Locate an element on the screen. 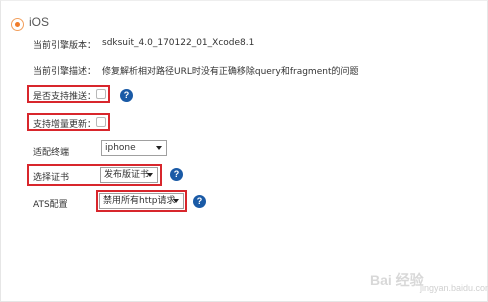 This screenshot has height=302, width=488. incremental-update-checkbox is located at coordinates (101, 122).